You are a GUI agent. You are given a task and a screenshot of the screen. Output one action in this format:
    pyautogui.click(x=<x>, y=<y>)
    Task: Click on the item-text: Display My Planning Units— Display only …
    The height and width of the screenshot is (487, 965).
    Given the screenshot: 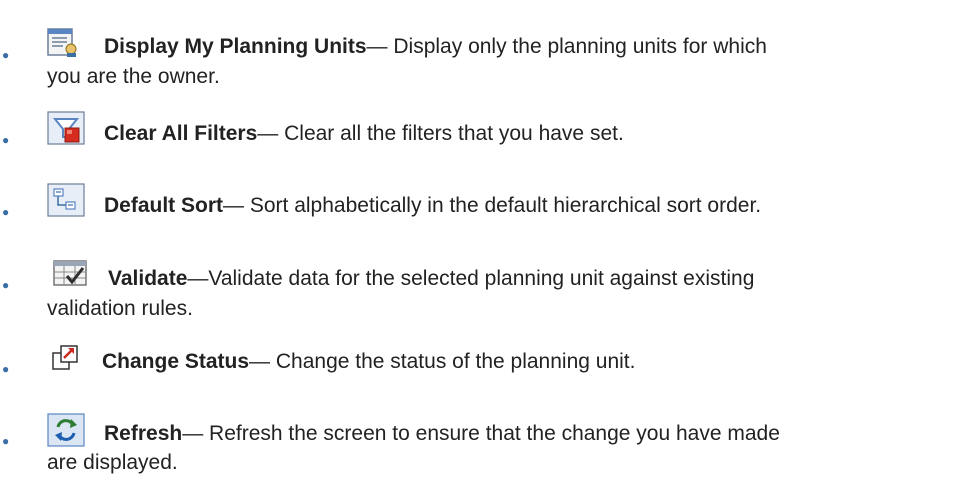 What is the action you would take?
    pyautogui.click(x=435, y=47)
    